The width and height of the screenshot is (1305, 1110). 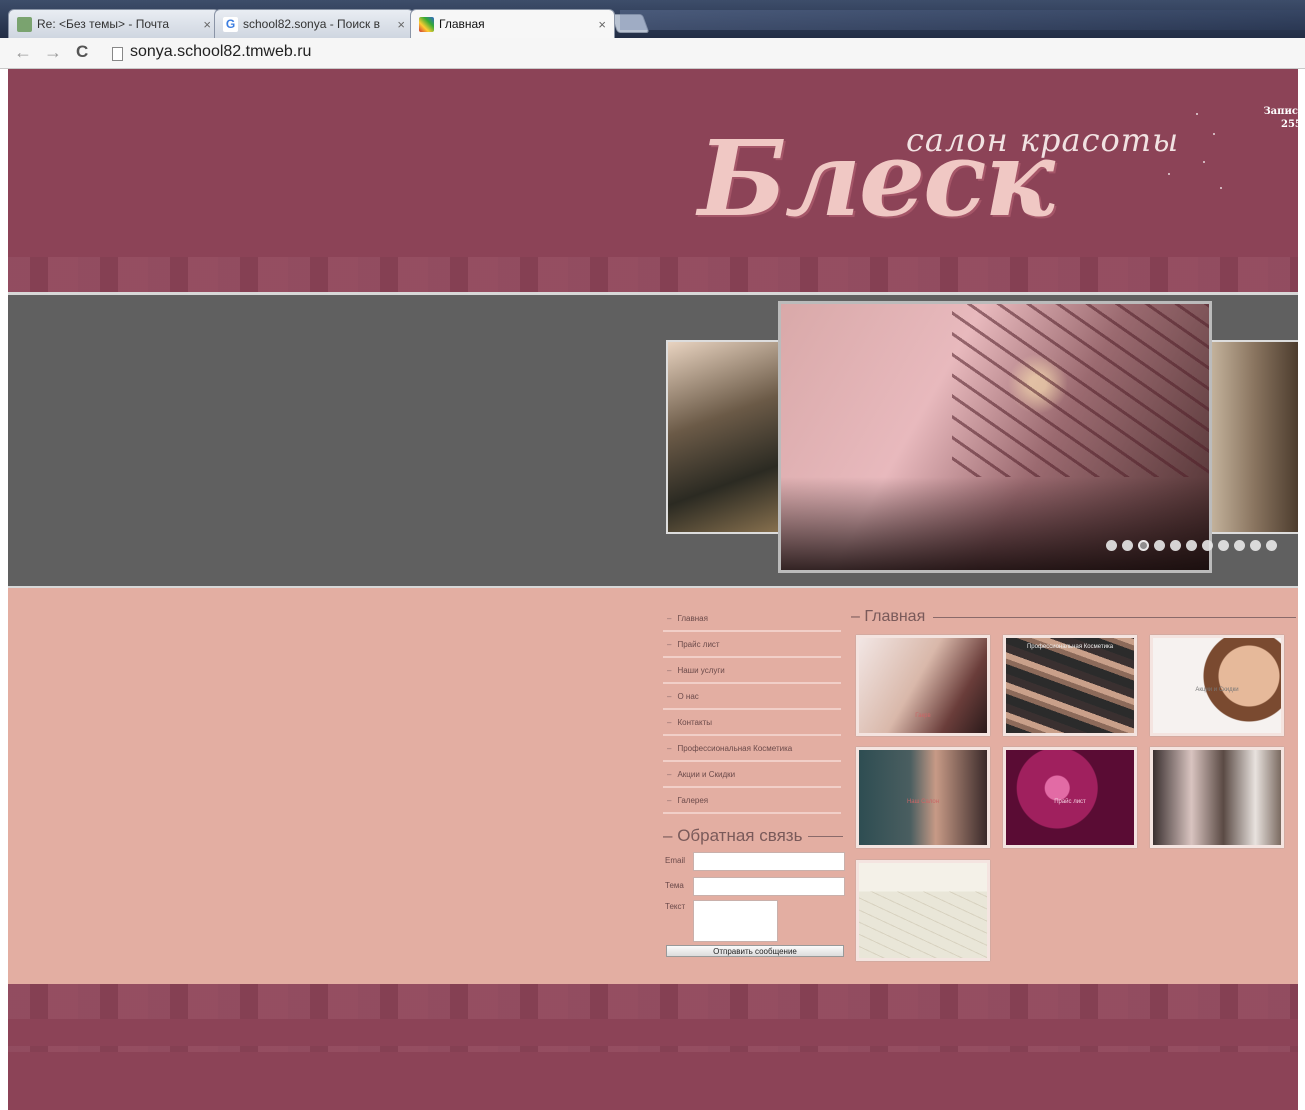 What do you see at coordinates (426, 24) in the screenshot?
I see `site-favicon-icon` at bounding box center [426, 24].